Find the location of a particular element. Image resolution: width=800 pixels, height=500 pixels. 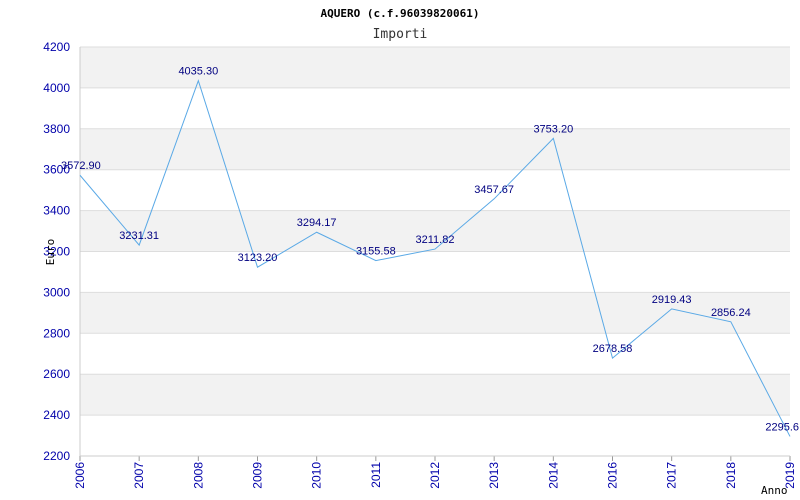

x-tick-label: 2011 is located at coordinates (376, 475).